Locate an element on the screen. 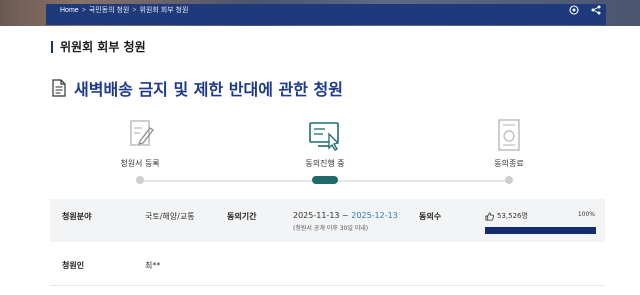 Image resolution: width=640 pixels, height=295 pixels. print-button is located at coordinates (574, 10).